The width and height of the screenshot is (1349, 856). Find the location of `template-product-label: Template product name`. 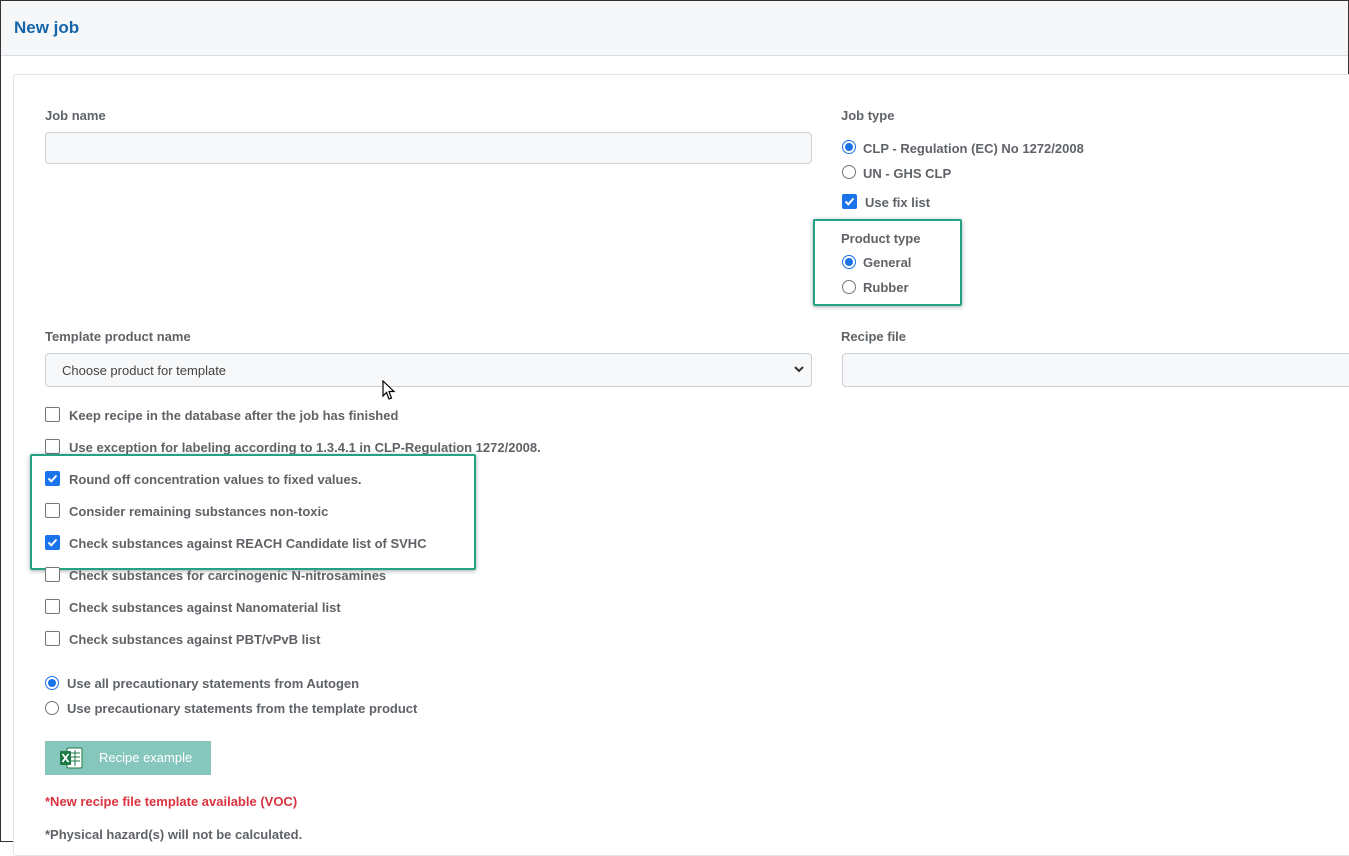

template-product-label: Template product name is located at coordinates (118, 336).